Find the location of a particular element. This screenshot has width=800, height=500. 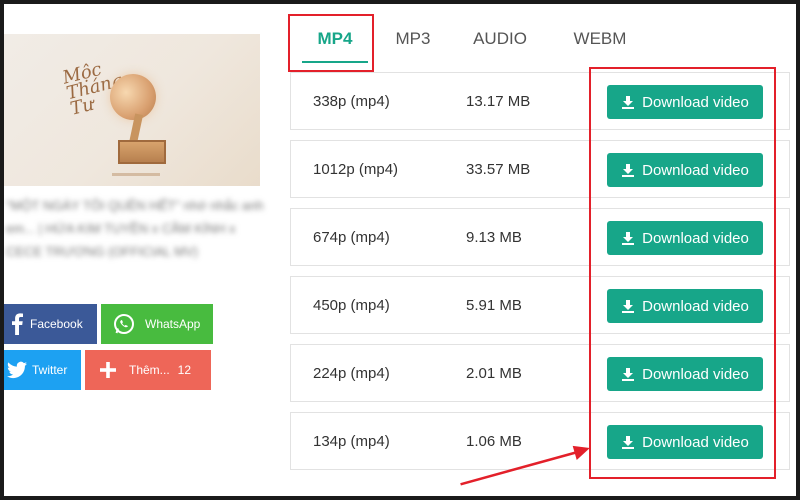

share-more-button: Thêm... 12 is located at coordinates (148, 370).